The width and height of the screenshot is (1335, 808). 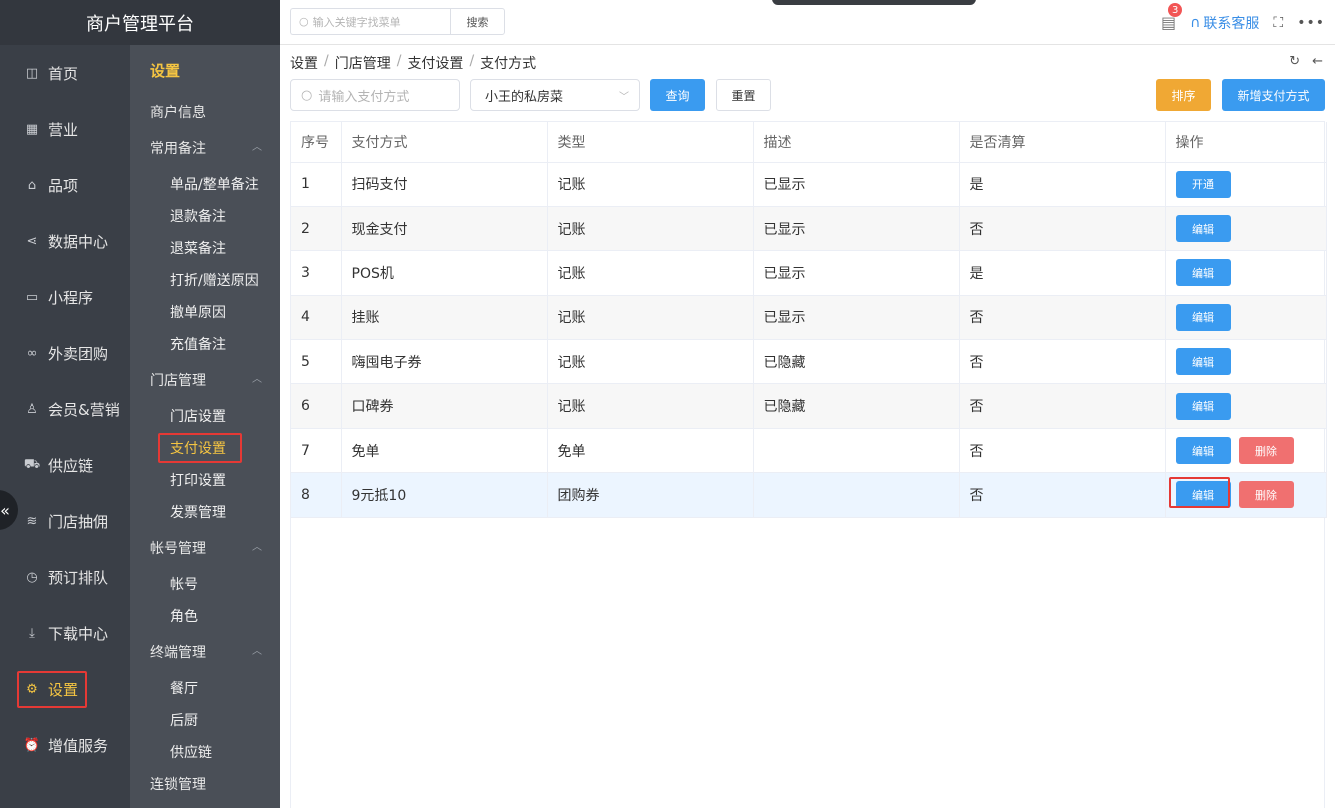 I want to click on add-payment-method-button: 新增支付方式, so click(x=1273, y=95).